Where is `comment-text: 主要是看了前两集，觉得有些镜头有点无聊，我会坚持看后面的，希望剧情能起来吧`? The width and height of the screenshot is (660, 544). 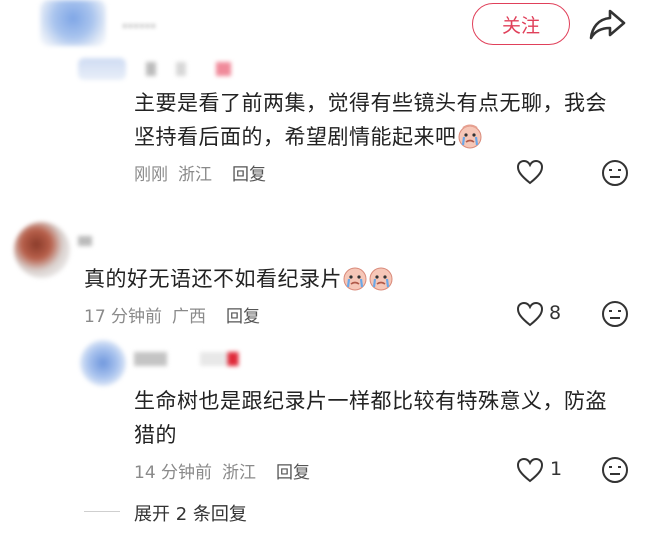 comment-text: 主要是看了前两集，觉得有些镜头有点无聊，我会坚持看后面的，希望剧情能起来吧 is located at coordinates (370, 120).